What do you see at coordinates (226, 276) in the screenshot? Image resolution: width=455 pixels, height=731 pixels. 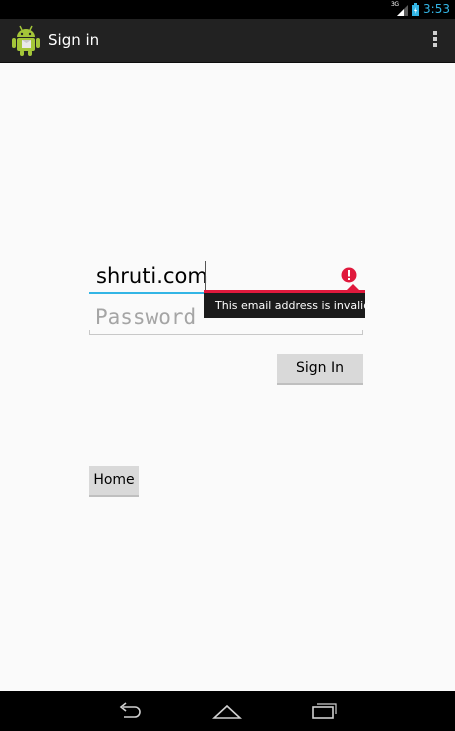 I see `email-field: shruti.com` at bounding box center [226, 276].